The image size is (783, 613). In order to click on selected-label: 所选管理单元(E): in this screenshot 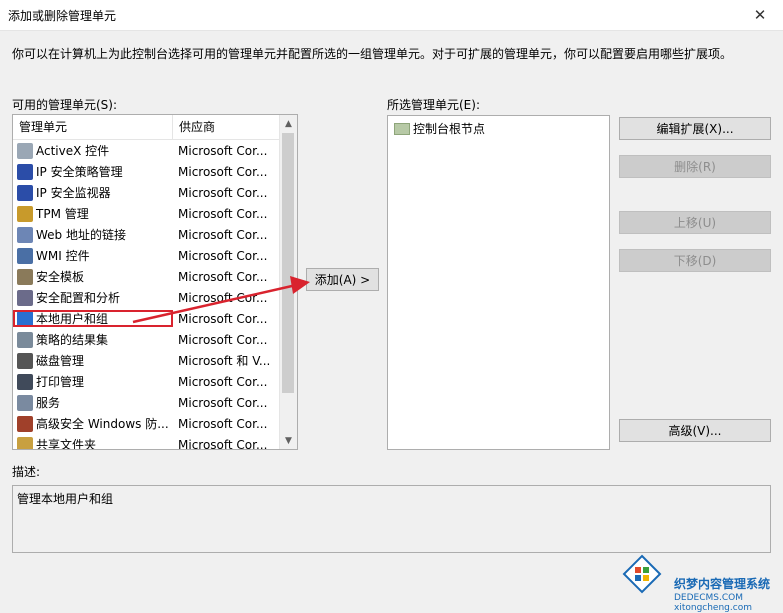, I will do `click(433, 105)`.